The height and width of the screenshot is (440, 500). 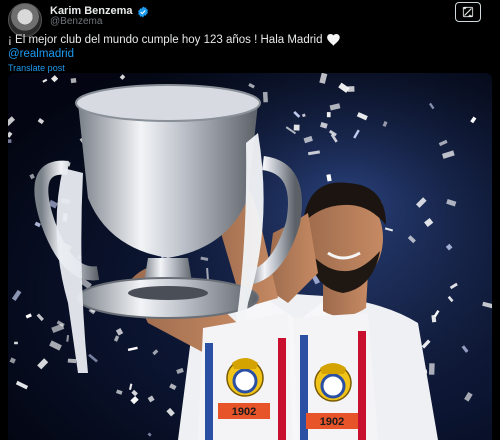 What do you see at coordinates (76, 21) in the screenshot?
I see `author-handle: @Benzema` at bounding box center [76, 21].